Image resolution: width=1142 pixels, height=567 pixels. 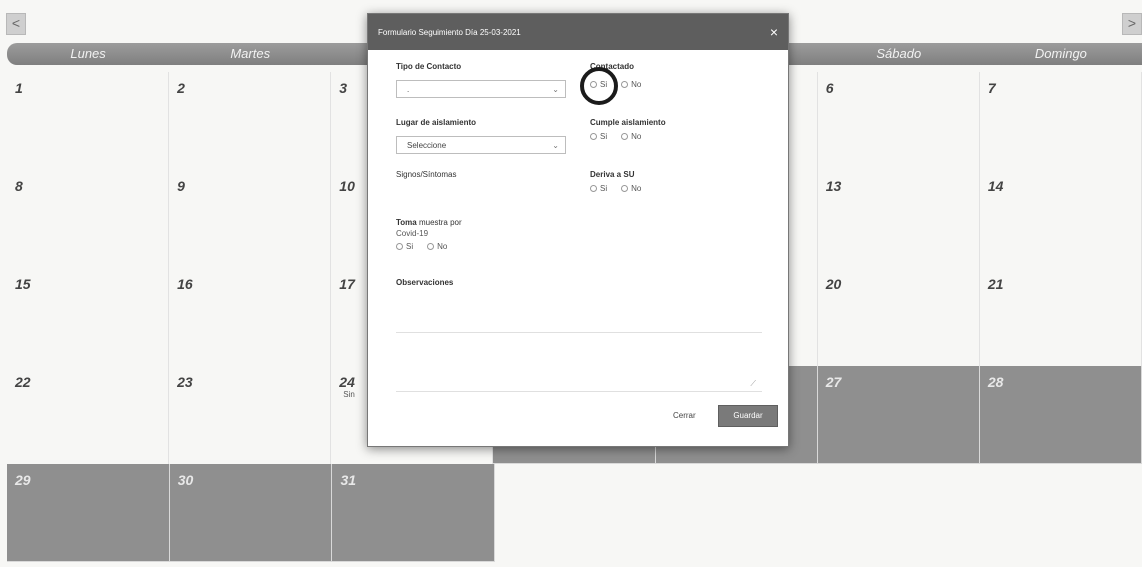 What do you see at coordinates (631, 136) in the screenshot?
I see `complies-no-option: No` at bounding box center [631, 136].